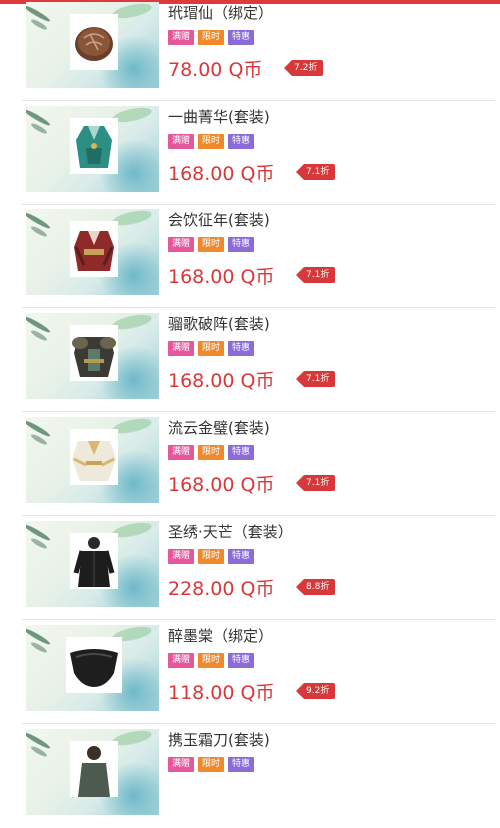 This screenshot has height=828, width=500. What do you see at coordinates (316, 691) in the screenshot?
I see `discount-badge: 9.2折` at bounding box center [316, 691].